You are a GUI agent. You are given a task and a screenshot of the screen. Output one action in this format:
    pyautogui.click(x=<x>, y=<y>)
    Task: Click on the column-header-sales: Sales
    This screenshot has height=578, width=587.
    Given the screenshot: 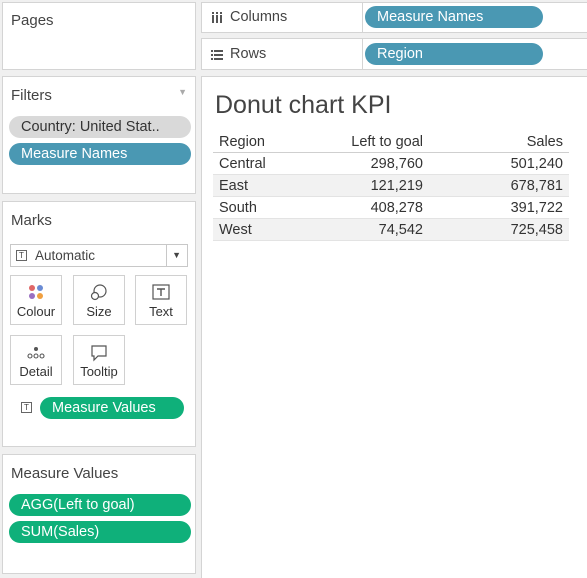 What is the action you would take?
    pyautogui.click(x=499, y=142)
    